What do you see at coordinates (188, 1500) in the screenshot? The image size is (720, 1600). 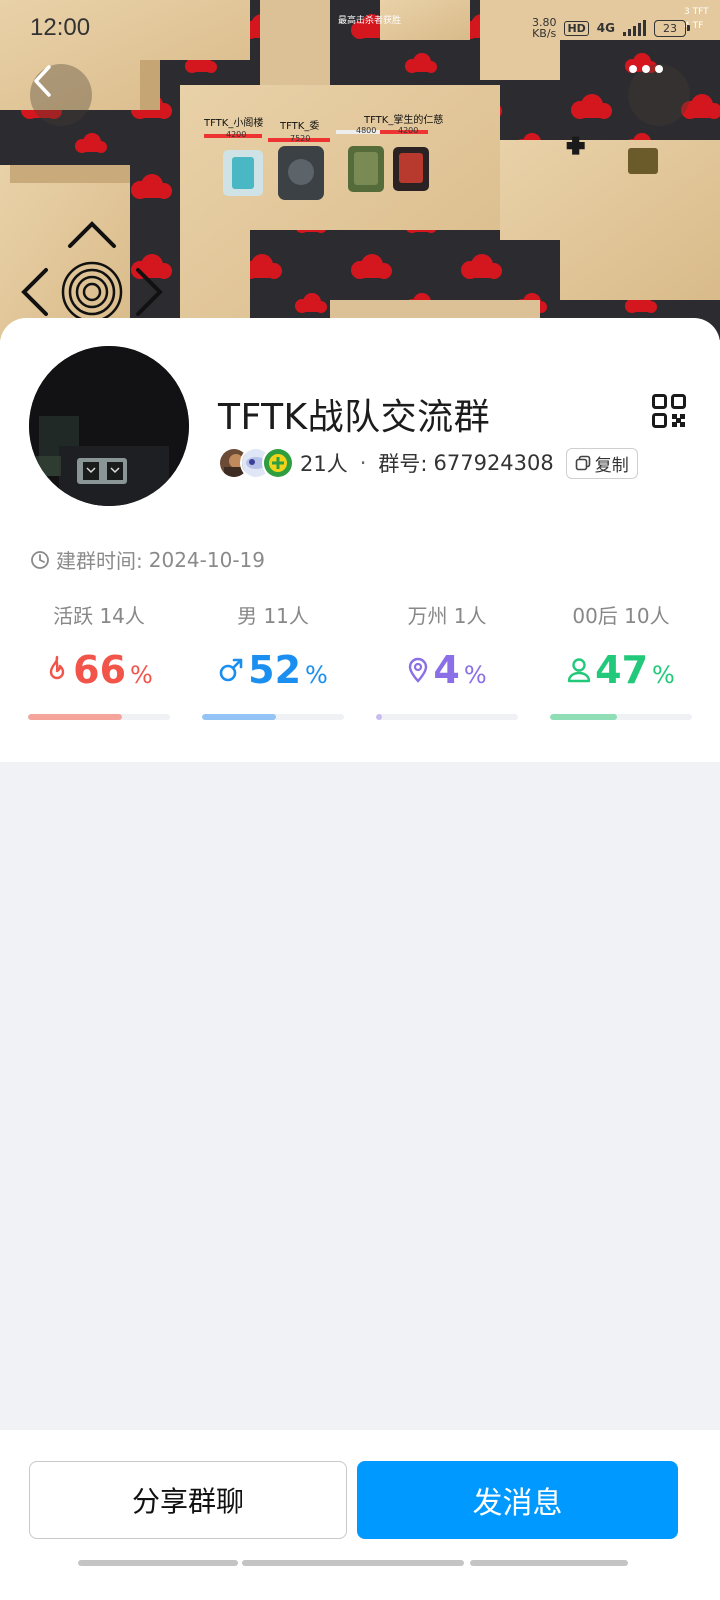 I see `share-group-button: 分享群聊` at bounding box center [188, 1500].